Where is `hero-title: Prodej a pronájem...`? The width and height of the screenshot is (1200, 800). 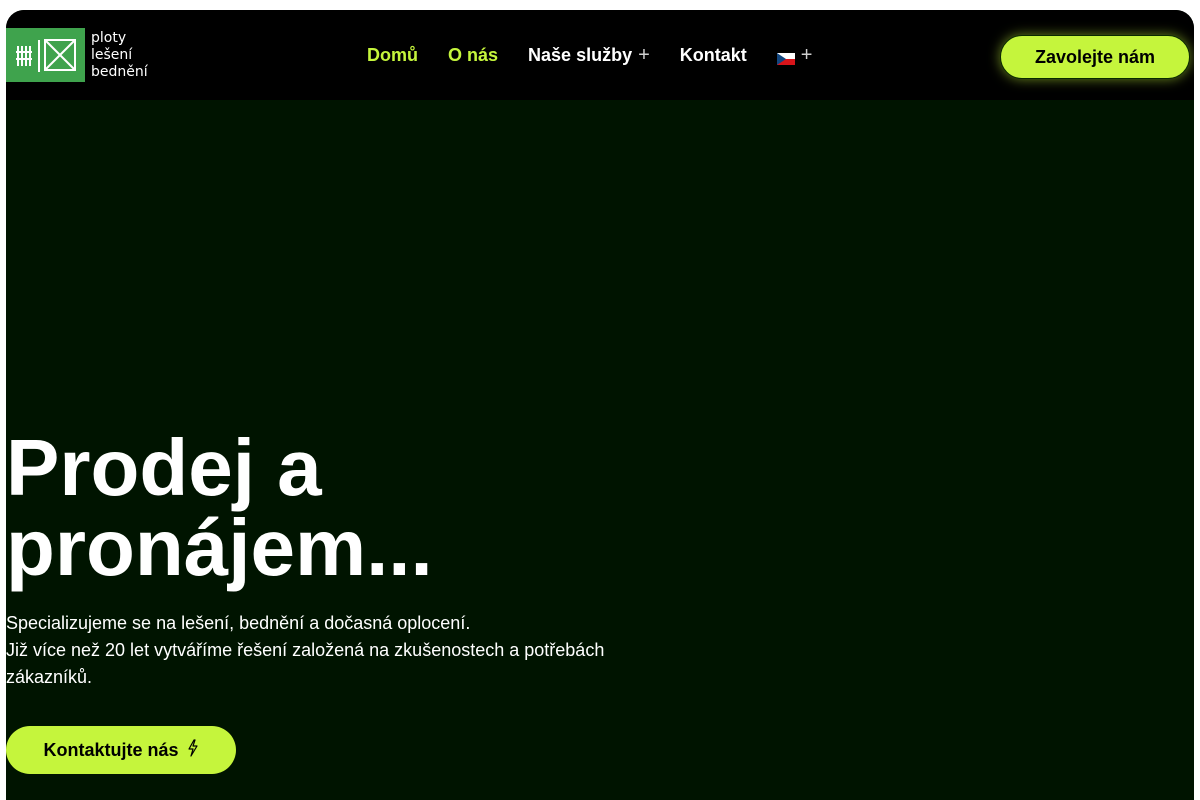
hero-title: Prodej a pronájem... is located at coordinates (356, 508).